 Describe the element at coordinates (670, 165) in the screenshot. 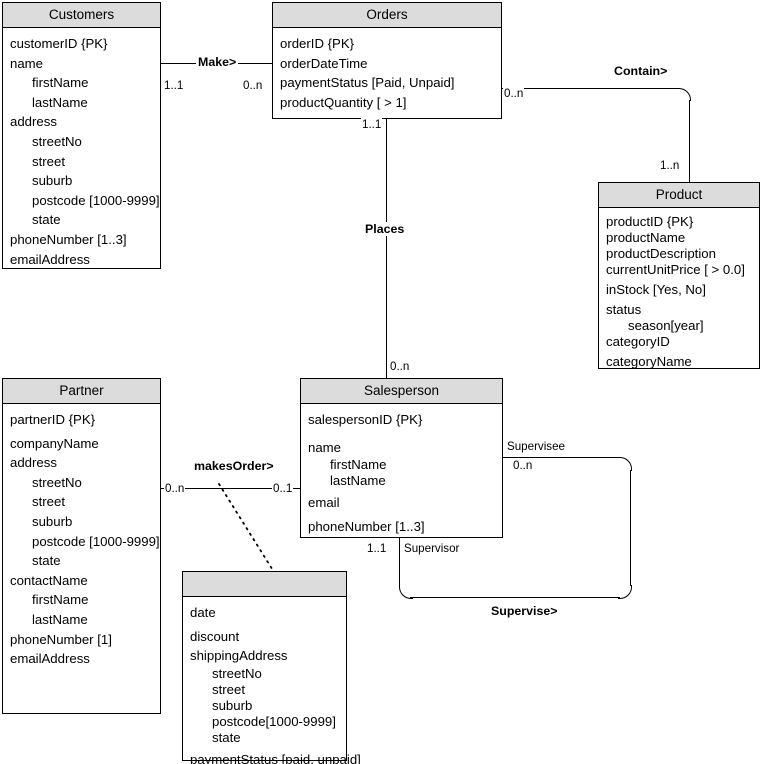

I see `cardinality-contain-product: 1..n` at that location.